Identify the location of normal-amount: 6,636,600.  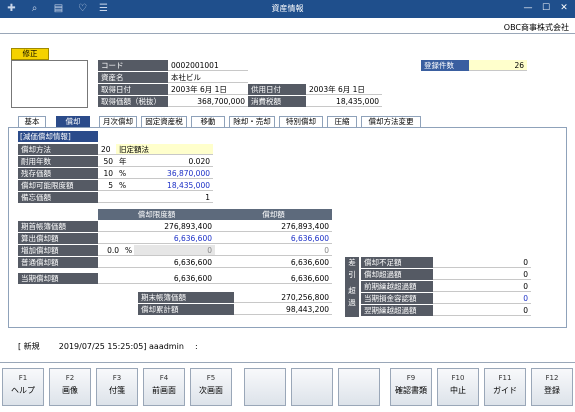
(273, 262).